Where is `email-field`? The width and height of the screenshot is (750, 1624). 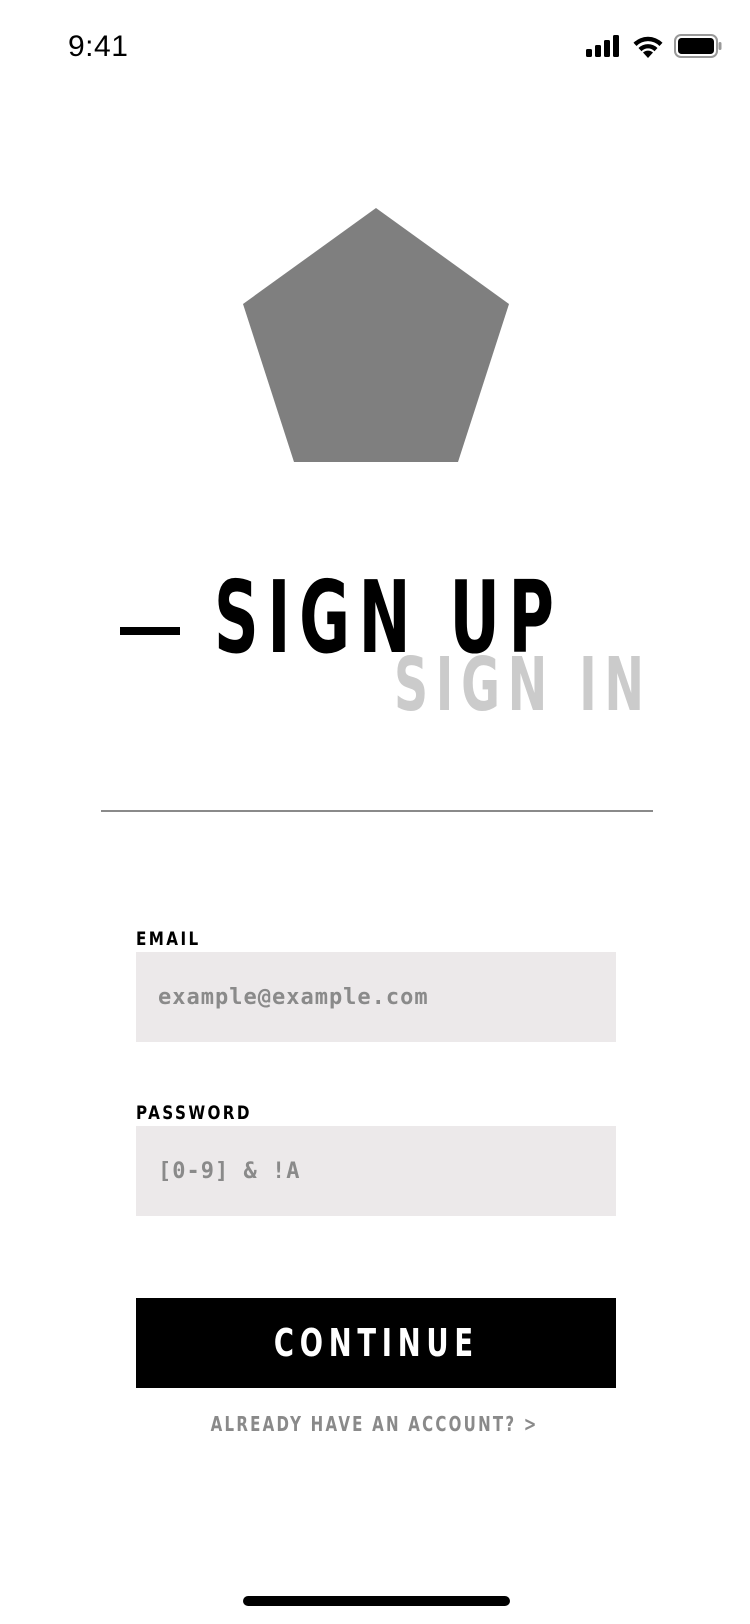
email-field is located at coordinates (376, 997).